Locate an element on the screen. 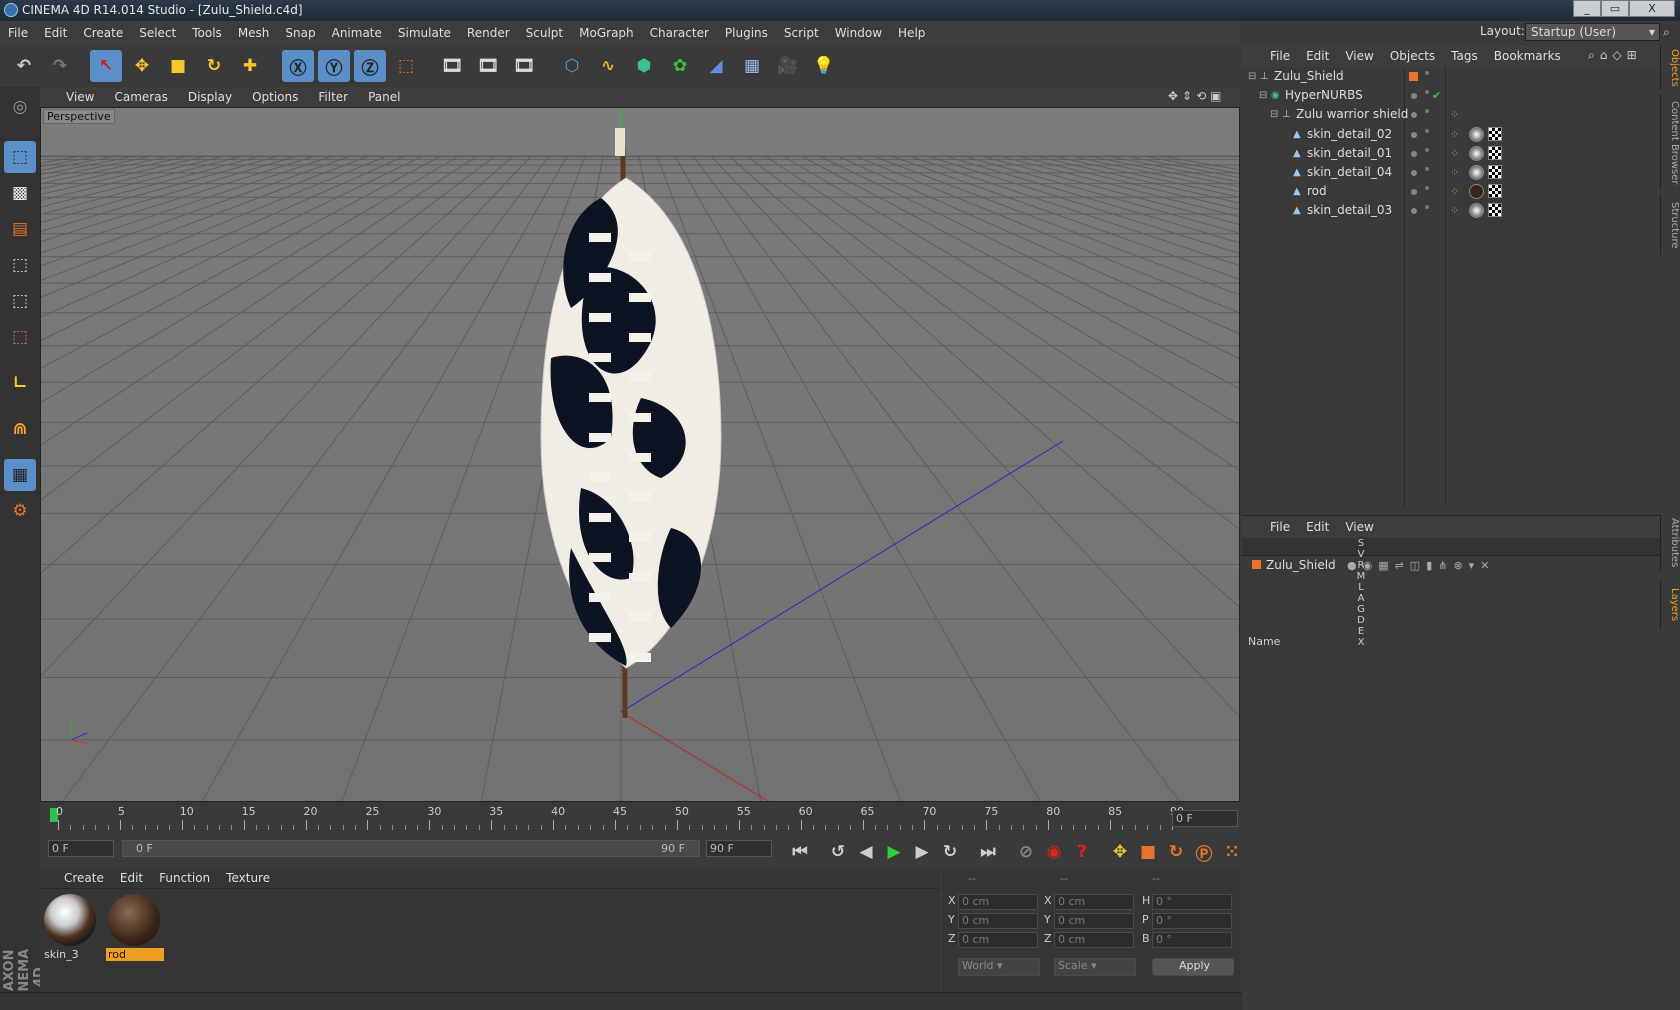 The width and height of the screenshot is (1680, 1010). position-x-field: 0 cm is located at coordinates (998, 902).